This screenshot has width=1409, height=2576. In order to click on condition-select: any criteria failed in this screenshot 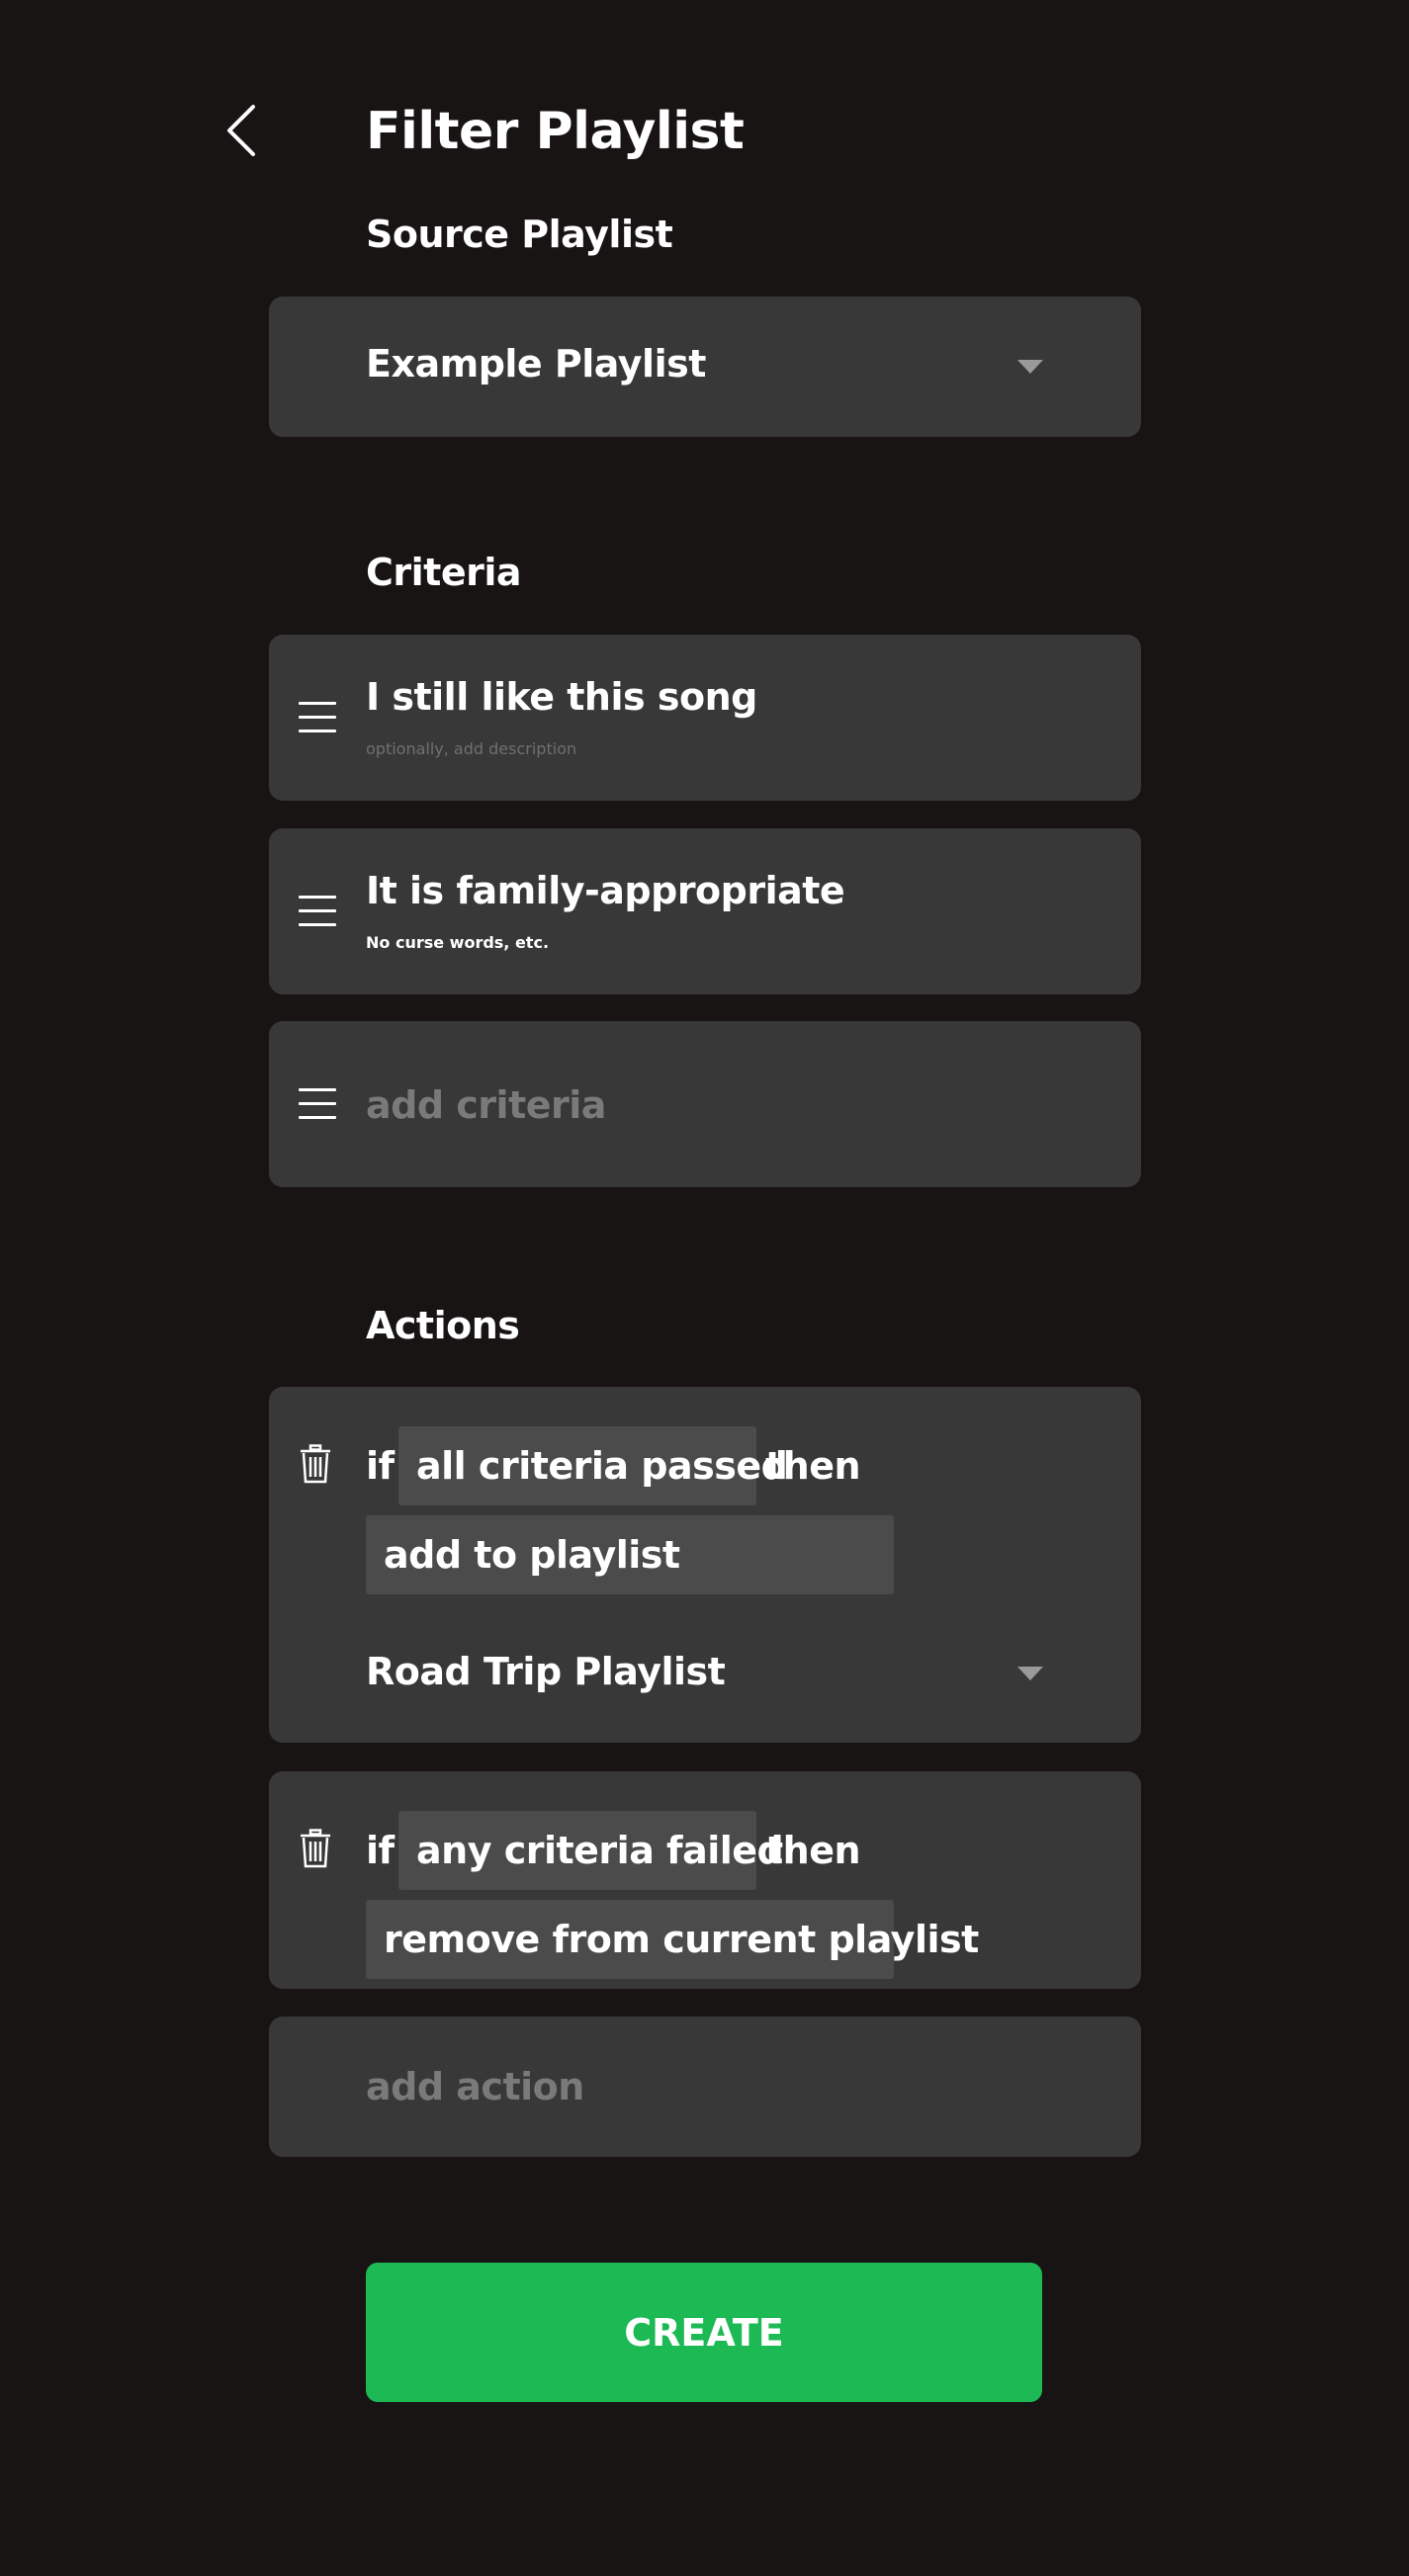, I will do `click(591, 1850)`.